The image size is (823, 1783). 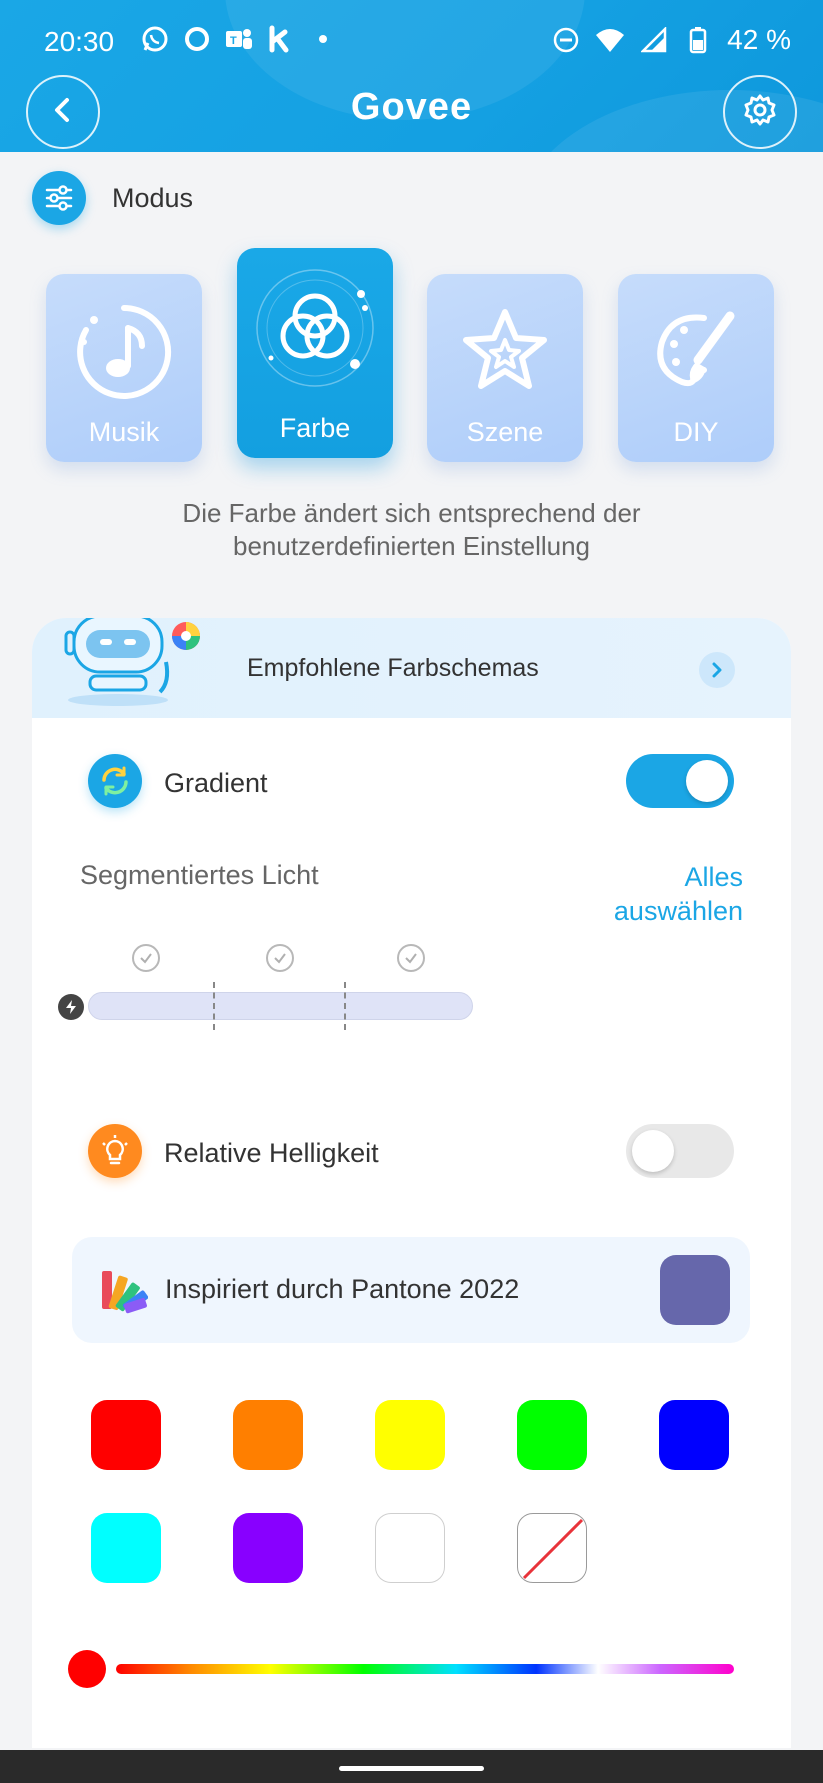 I want to click on mode-card-musik: Musik, so click(x=124, y=368).